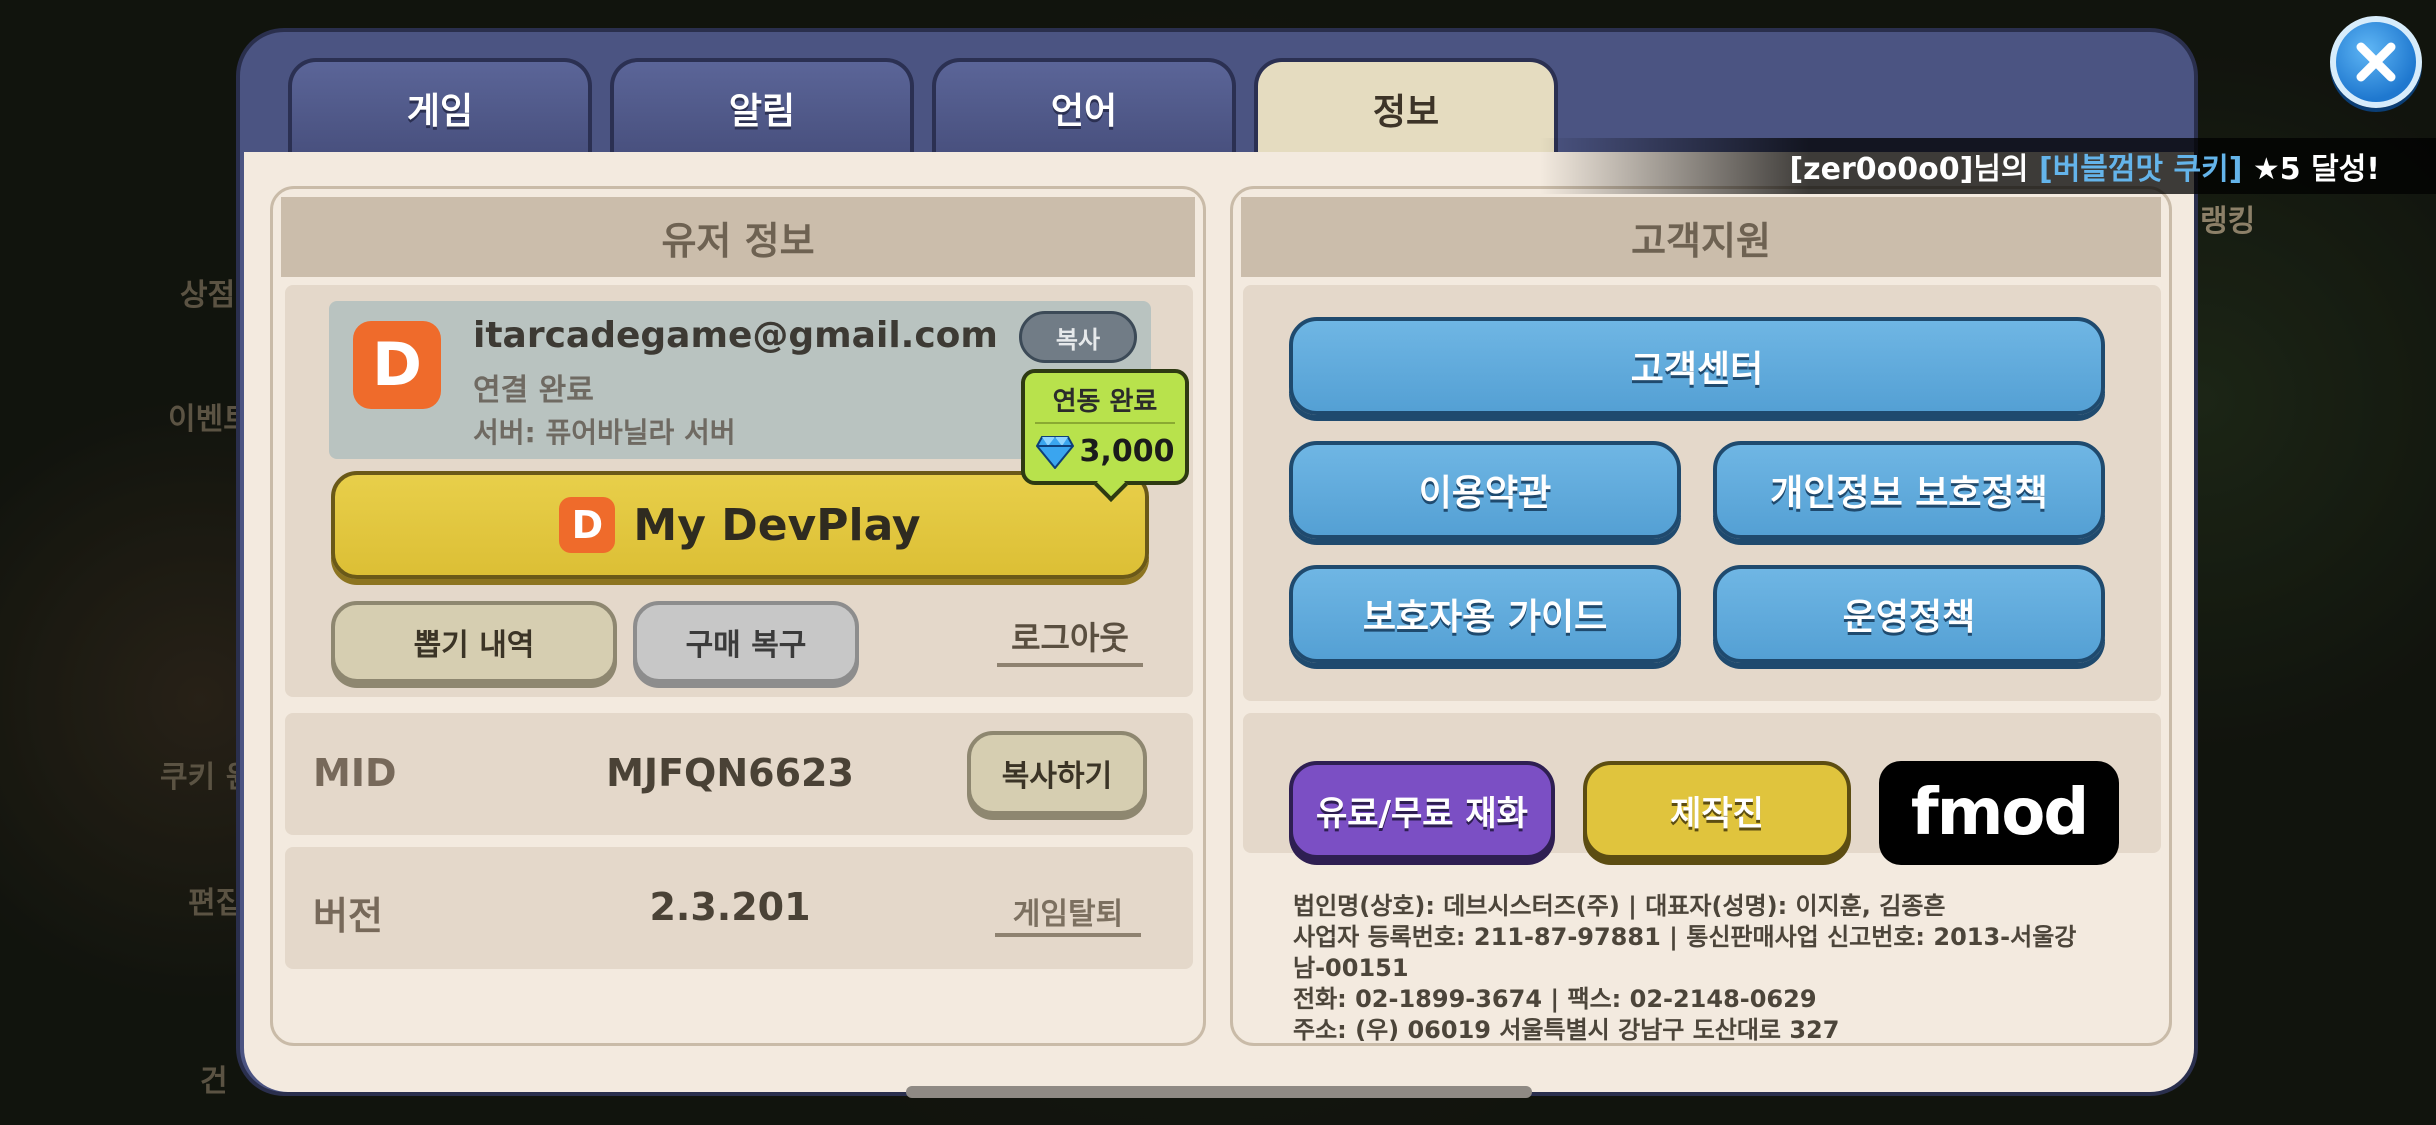  I want to click on devplay-logo: D, so click(397, 365).